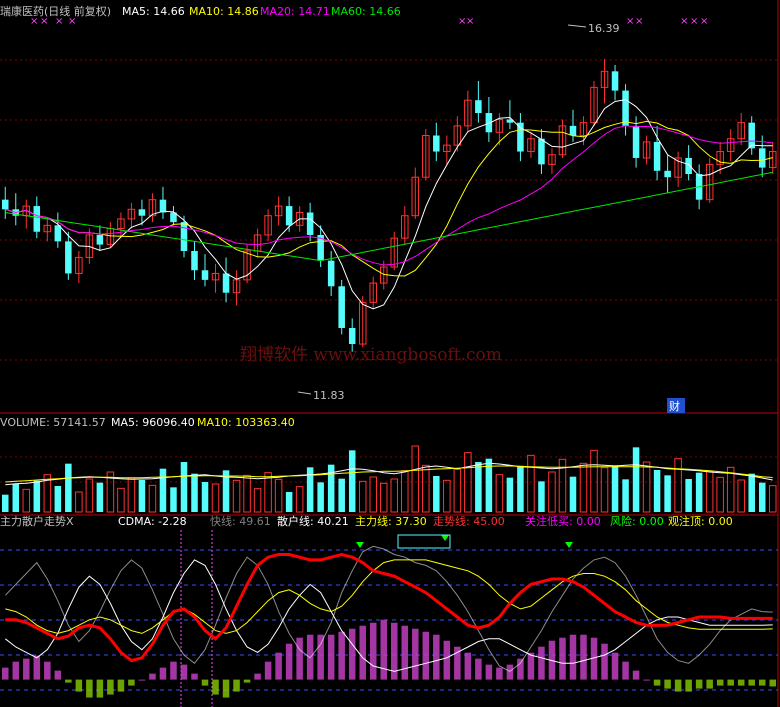 The height and width of the screenshot is (707, 780). What do you see at coordinates (313, 521) in the screenshot?
I see `retail-line-label: 散户线: 40.21` at bounding box center [313, 521].